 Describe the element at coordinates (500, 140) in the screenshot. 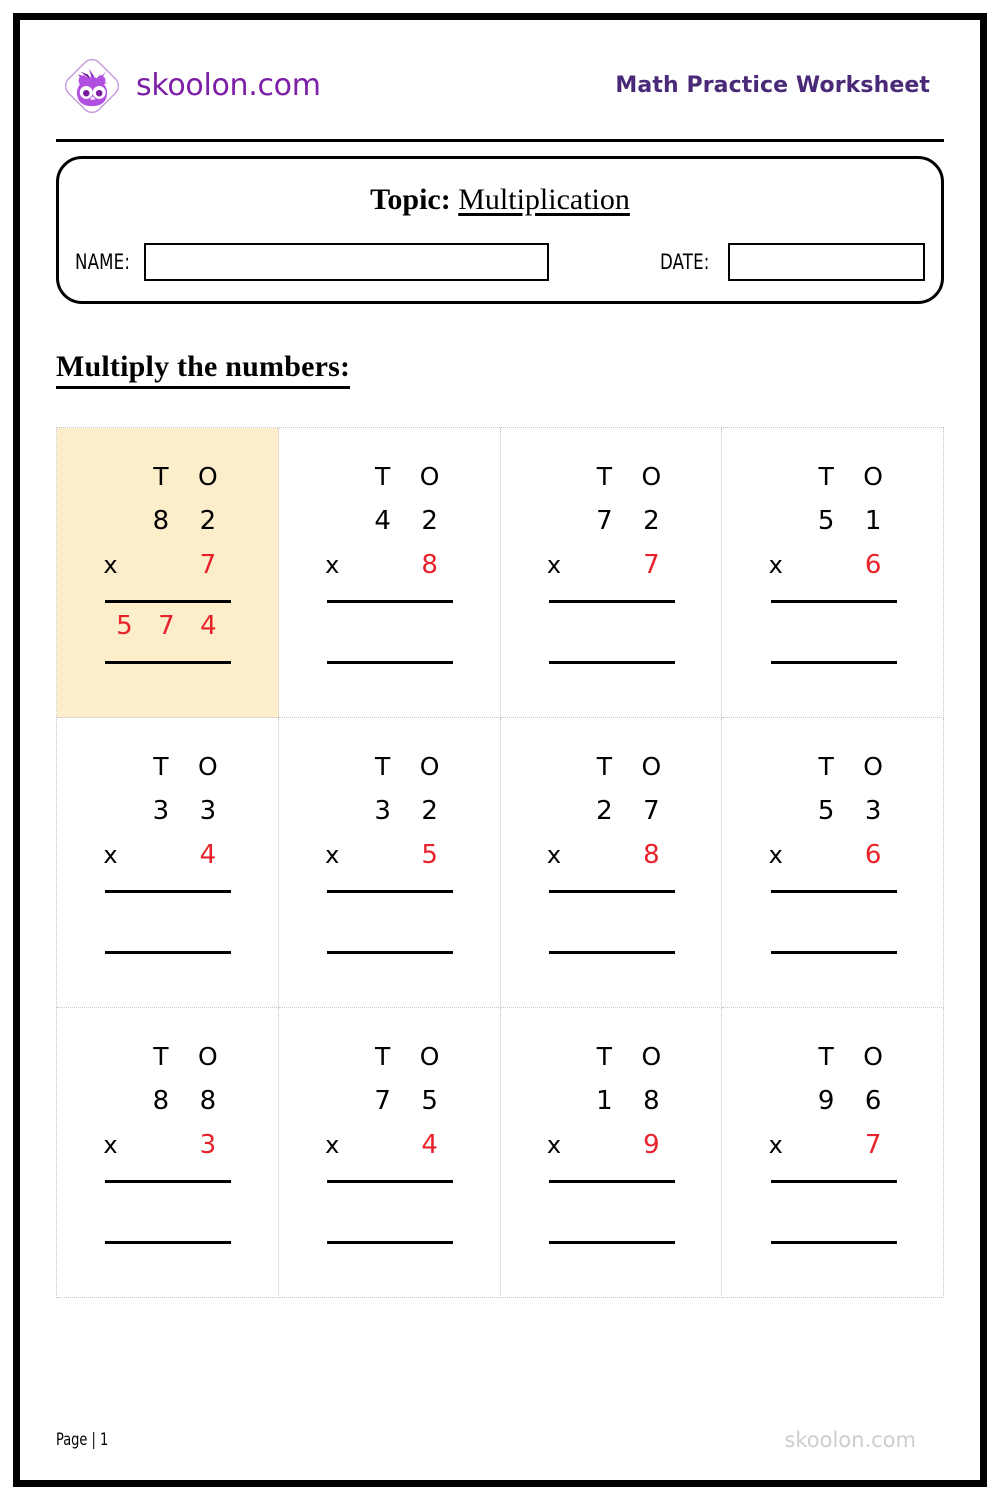

I see `header-divider` at that location.